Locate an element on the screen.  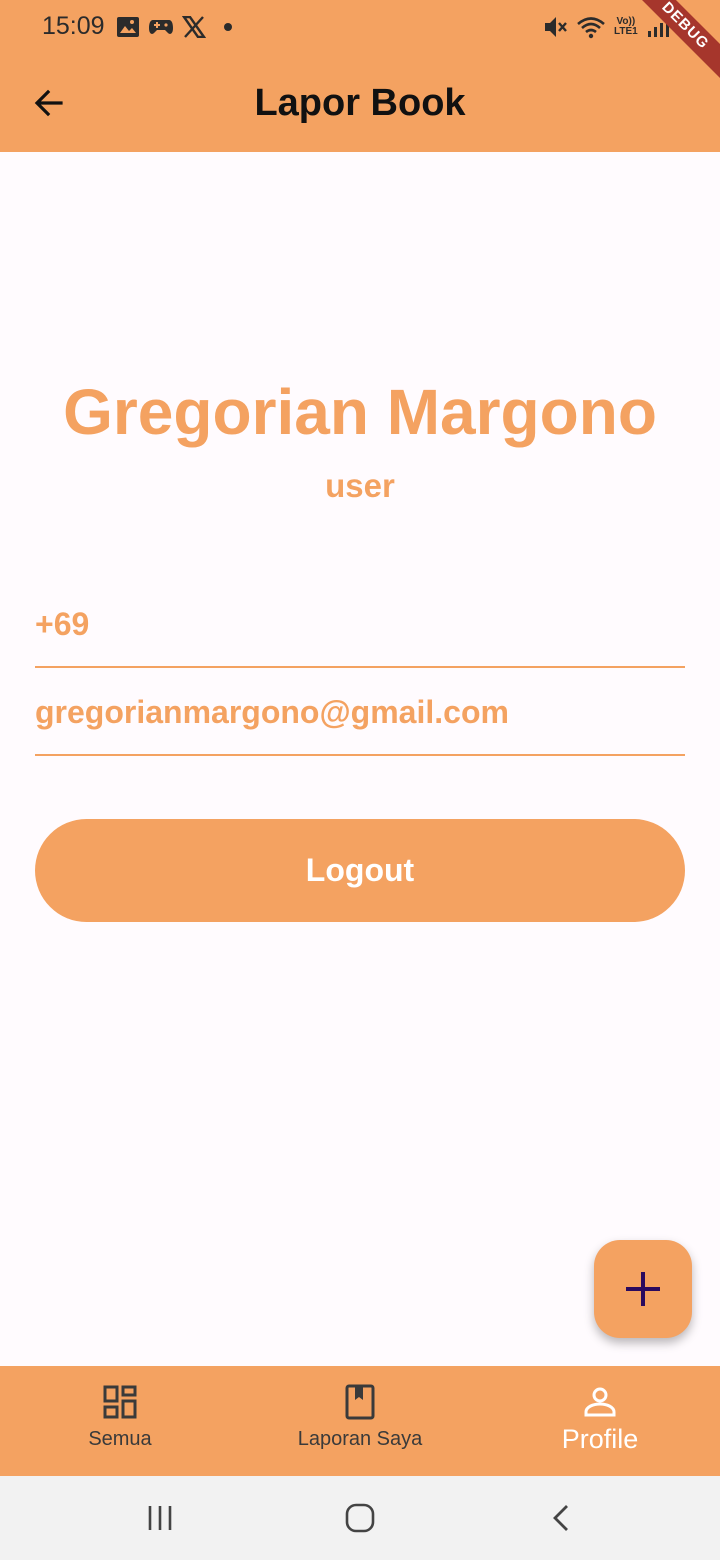
app-bar: 15:09 Vo)) LTE1 DEBUG Lapor Book is located at coordinates (360, 76).